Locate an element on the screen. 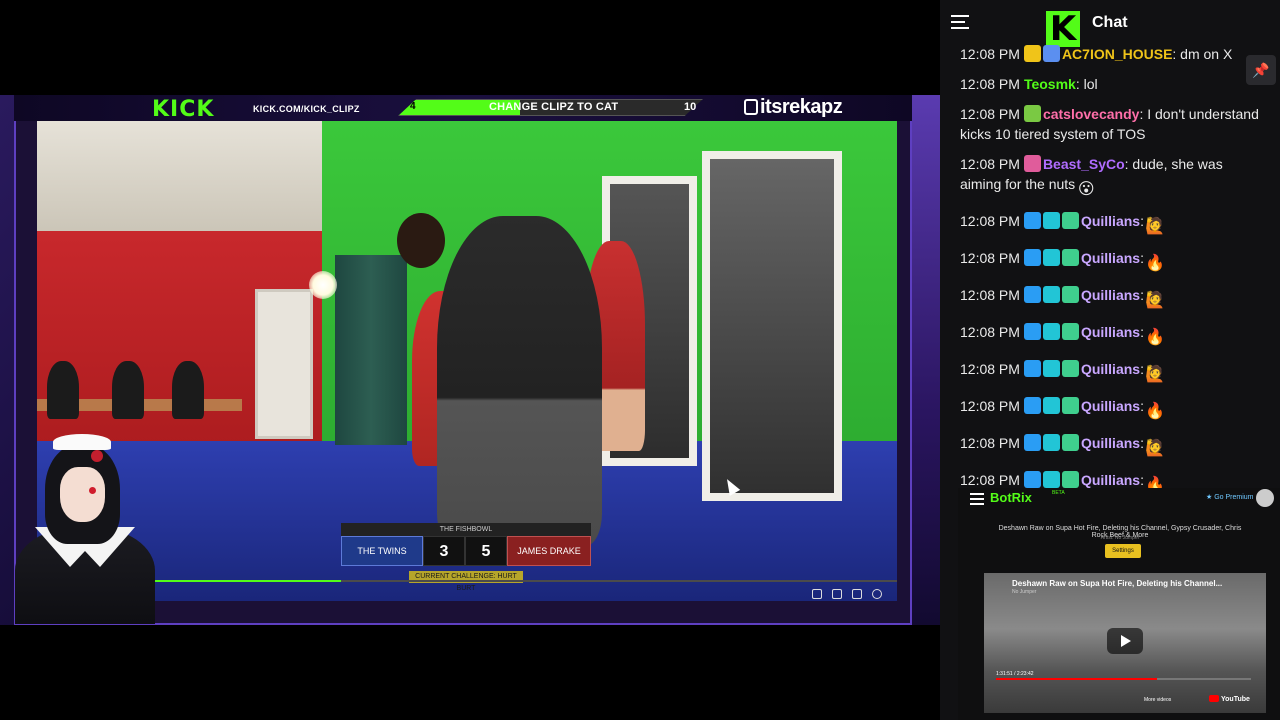 Image resolution: width=1280 pixels, height=720 pixels. chat-message: 12:08 PM Quillians:🔥 is located at coordinates (1110, 261).